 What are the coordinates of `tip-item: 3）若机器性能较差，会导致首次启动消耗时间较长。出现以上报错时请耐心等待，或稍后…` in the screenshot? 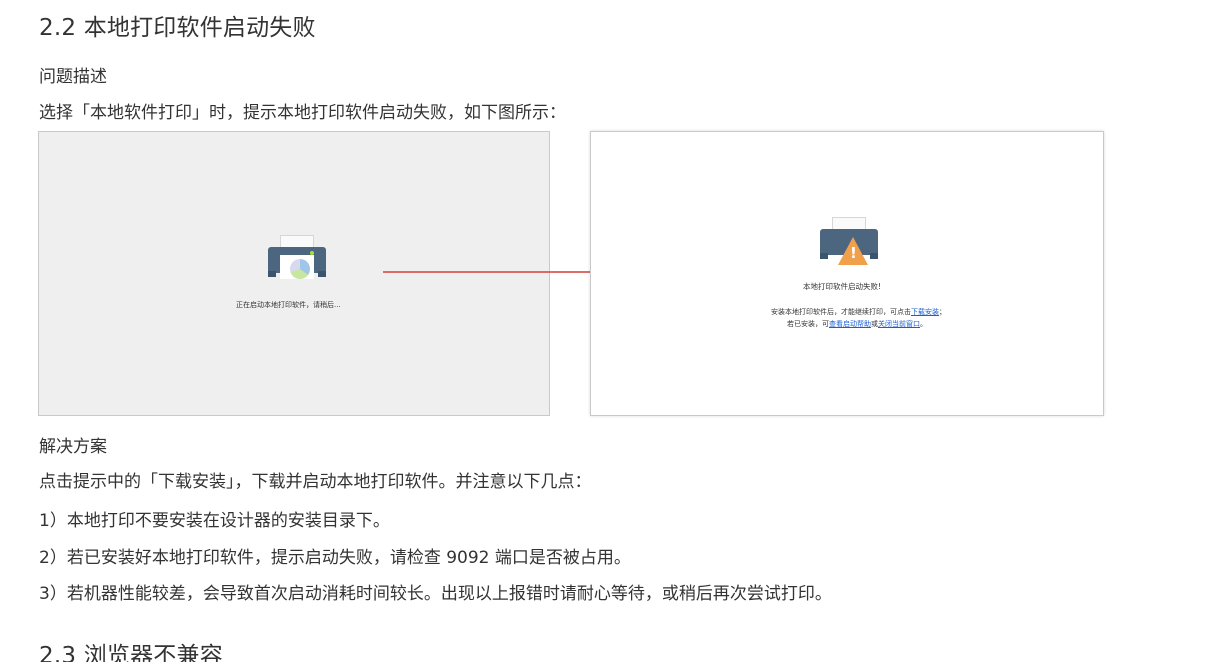 It's located at (435, 594).